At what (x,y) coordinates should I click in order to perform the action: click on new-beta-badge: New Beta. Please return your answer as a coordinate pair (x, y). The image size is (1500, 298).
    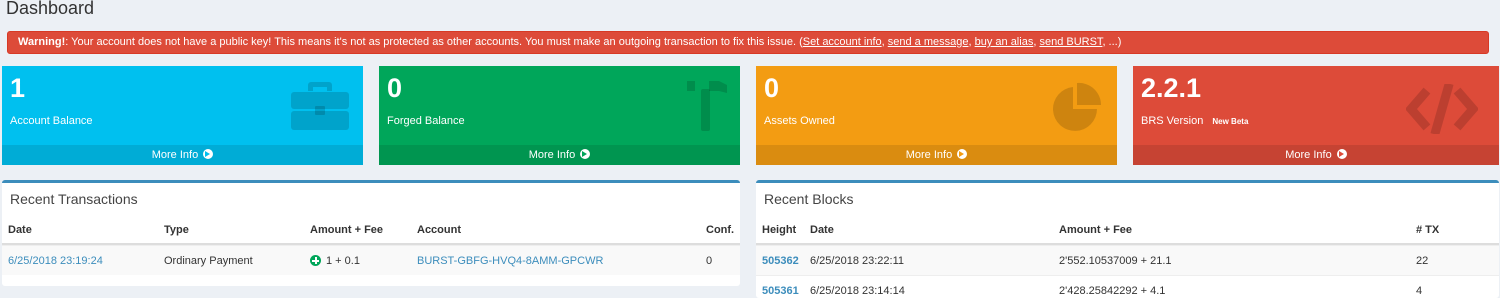
    Looking at the image, I should click on (1230, 121).